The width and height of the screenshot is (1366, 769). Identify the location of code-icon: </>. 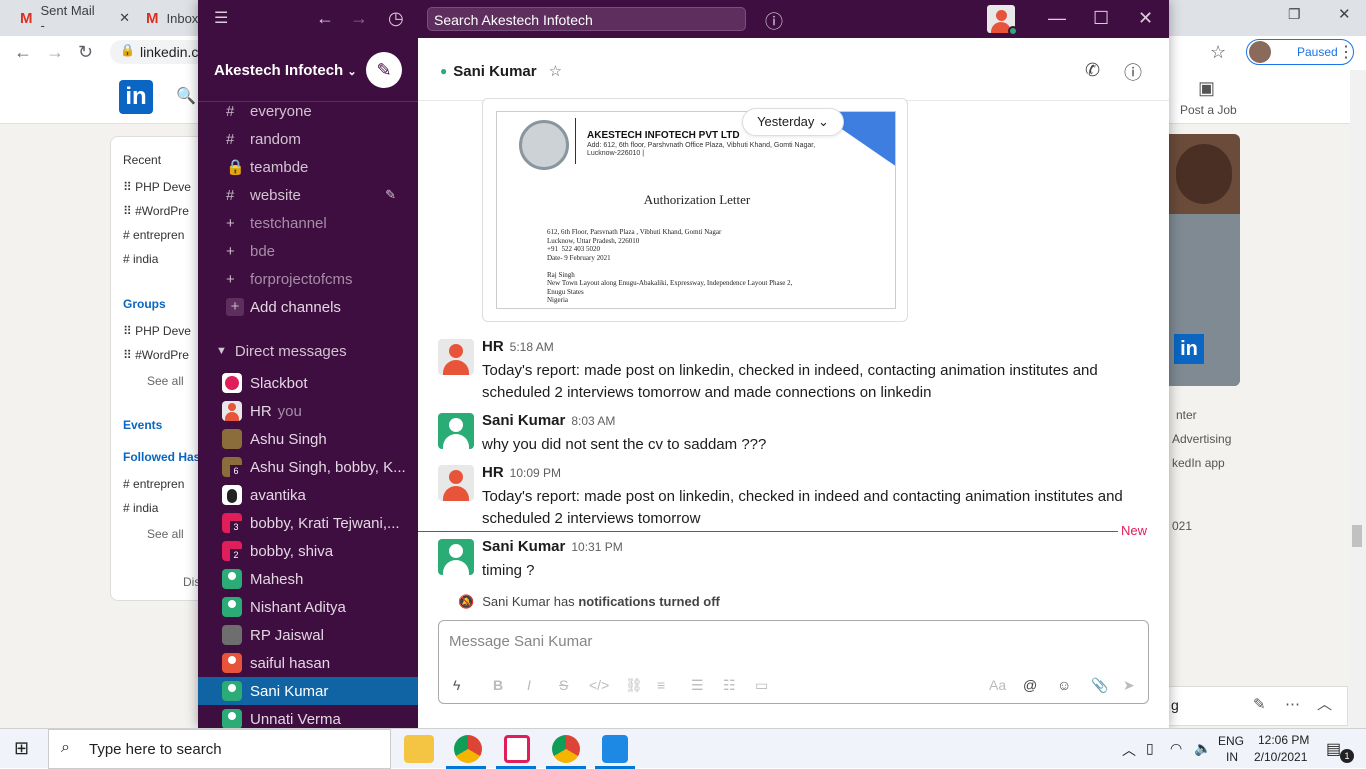
(599, 685).